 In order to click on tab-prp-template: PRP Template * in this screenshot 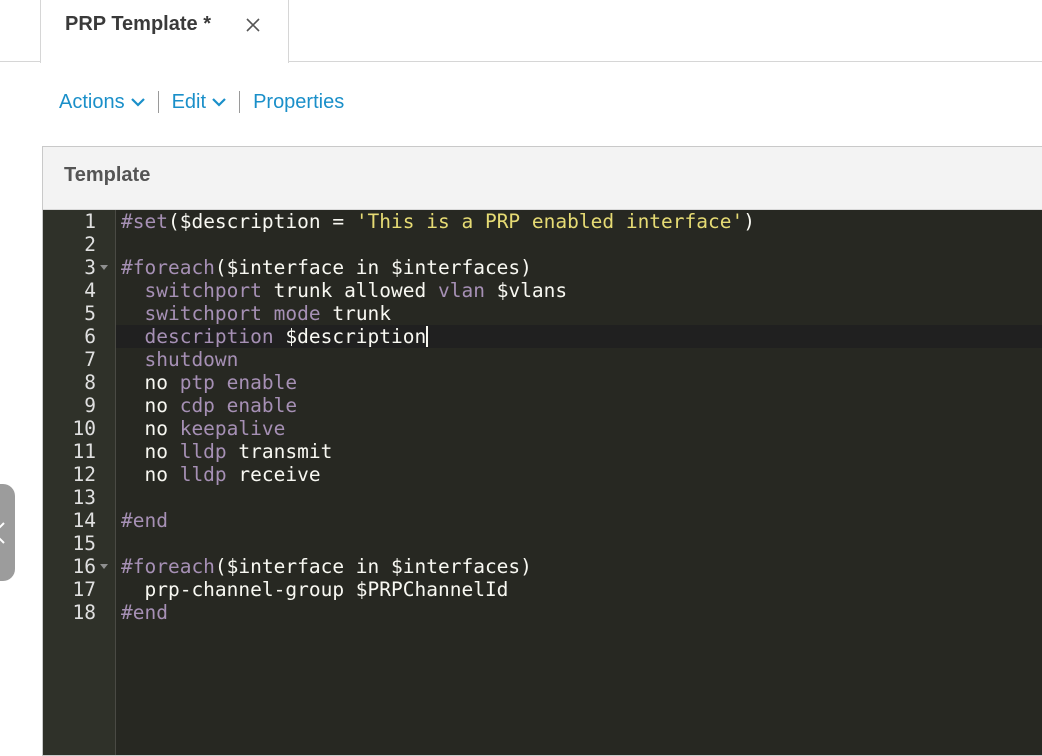, I will do `click(164, 31)`.